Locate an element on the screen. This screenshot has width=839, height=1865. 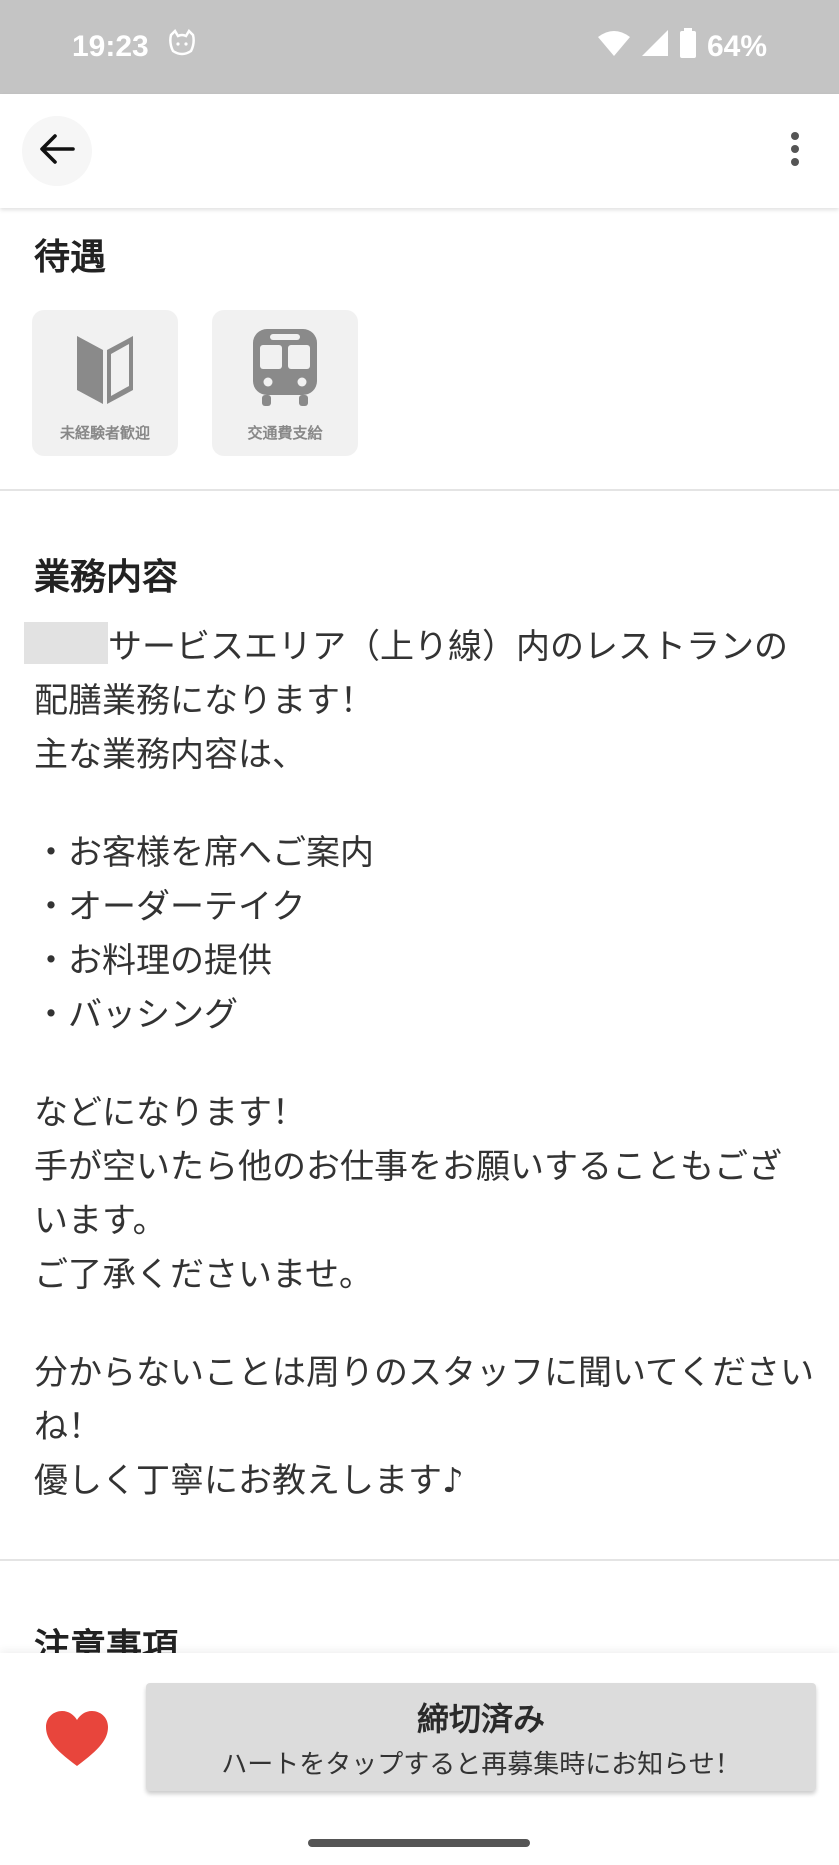
battery-percent: 64% is located at coordinates (736, 46).